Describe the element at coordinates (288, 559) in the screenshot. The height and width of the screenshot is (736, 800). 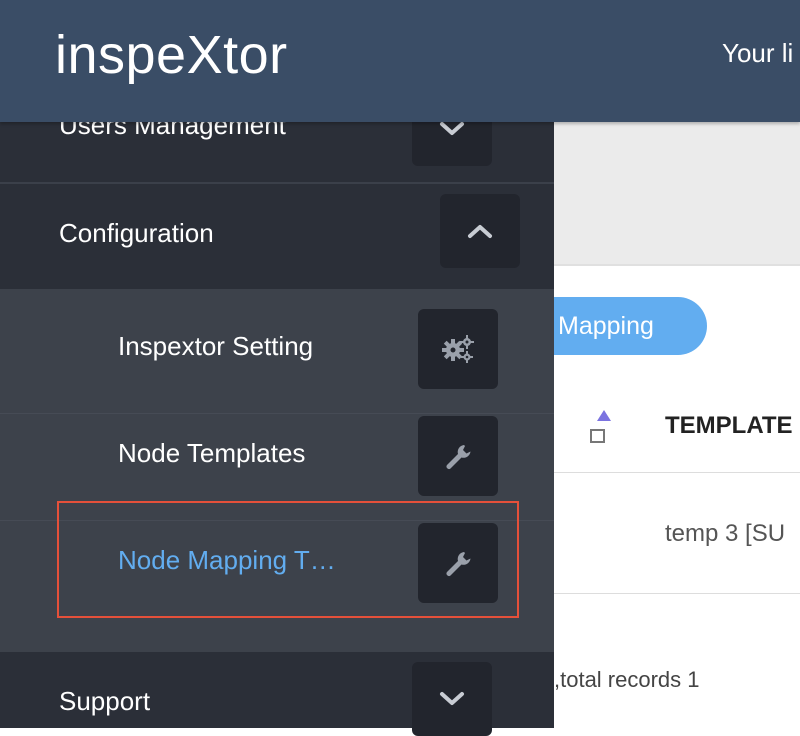
I see `selection-highlight` at that location.